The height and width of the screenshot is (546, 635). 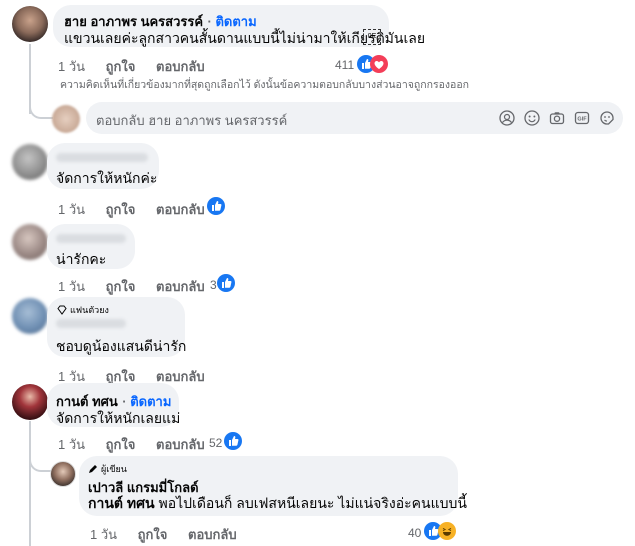 I want to click on haha-reaction-icon, so click(x=447, y=531).